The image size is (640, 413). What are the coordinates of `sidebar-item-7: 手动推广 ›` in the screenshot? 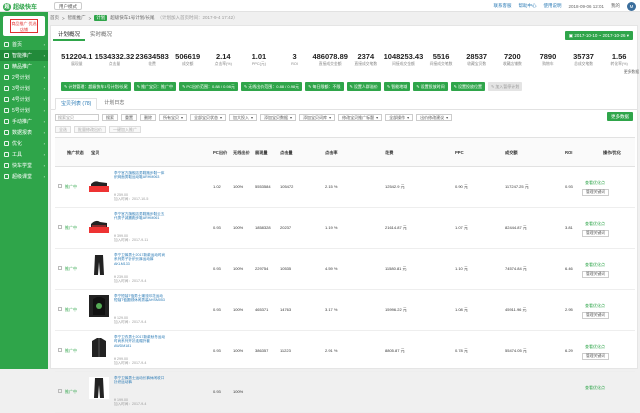 It's located at (24, 121).